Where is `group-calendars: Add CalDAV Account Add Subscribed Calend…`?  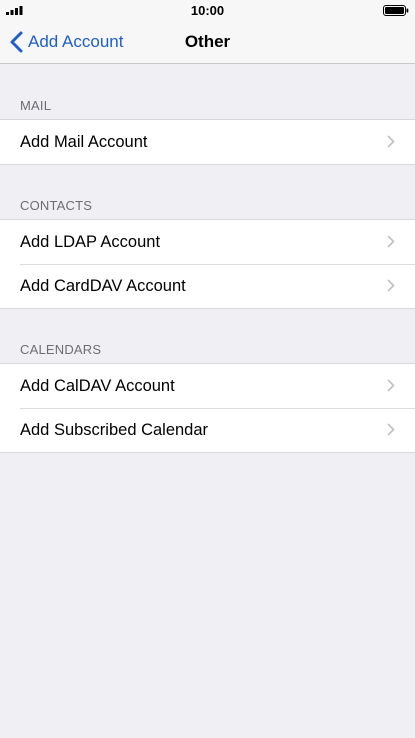 group-calendars: Add CalDAV Account Add Subscribed Calend… is located at coordinates (207, 408).